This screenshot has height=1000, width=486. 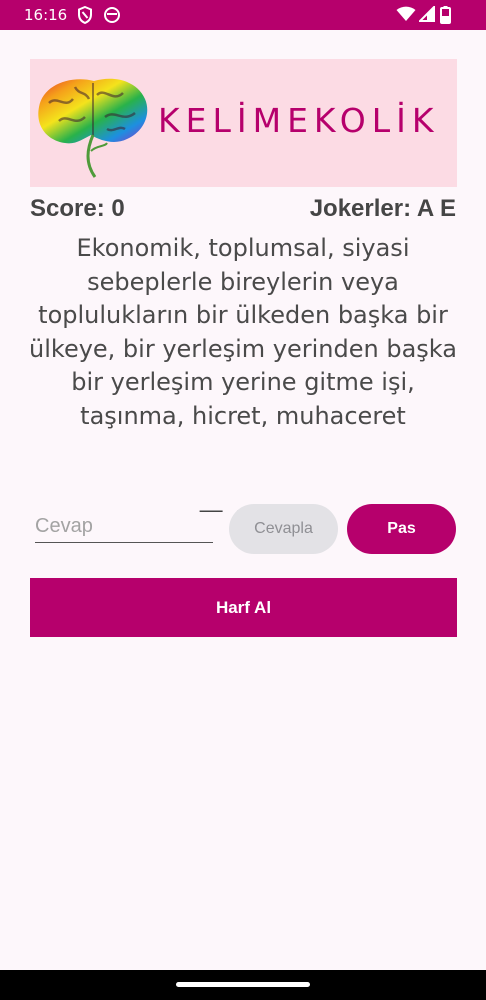 What do you see at coordinates (299, 120) in the screenshot?
I see `logo-text: KELİMEKOLİK` at bounding box center [299, 120].